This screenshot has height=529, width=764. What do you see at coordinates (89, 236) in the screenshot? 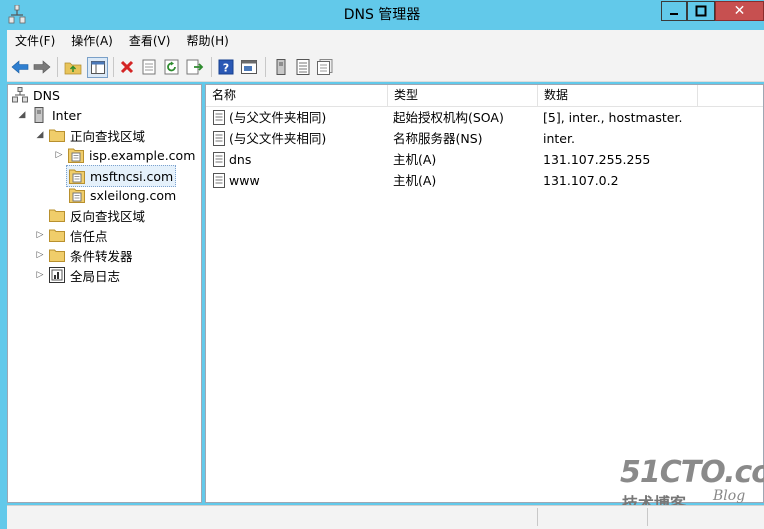
I see `tree-label: 信任点` at bounding box center [89, 236].